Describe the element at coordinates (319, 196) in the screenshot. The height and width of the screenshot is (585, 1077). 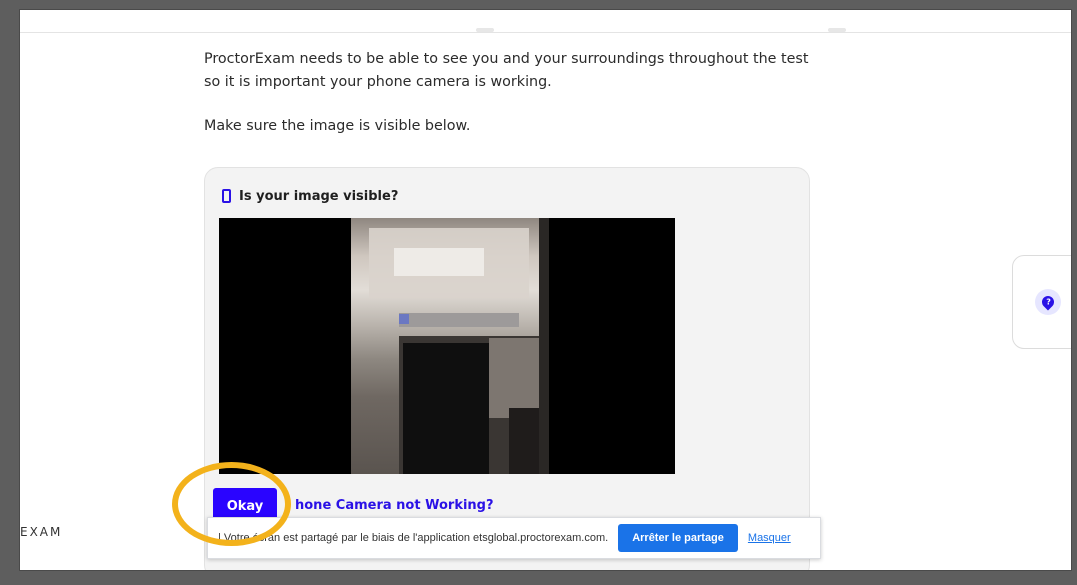
I see `card-title-text: Is your image visible?` at that location.